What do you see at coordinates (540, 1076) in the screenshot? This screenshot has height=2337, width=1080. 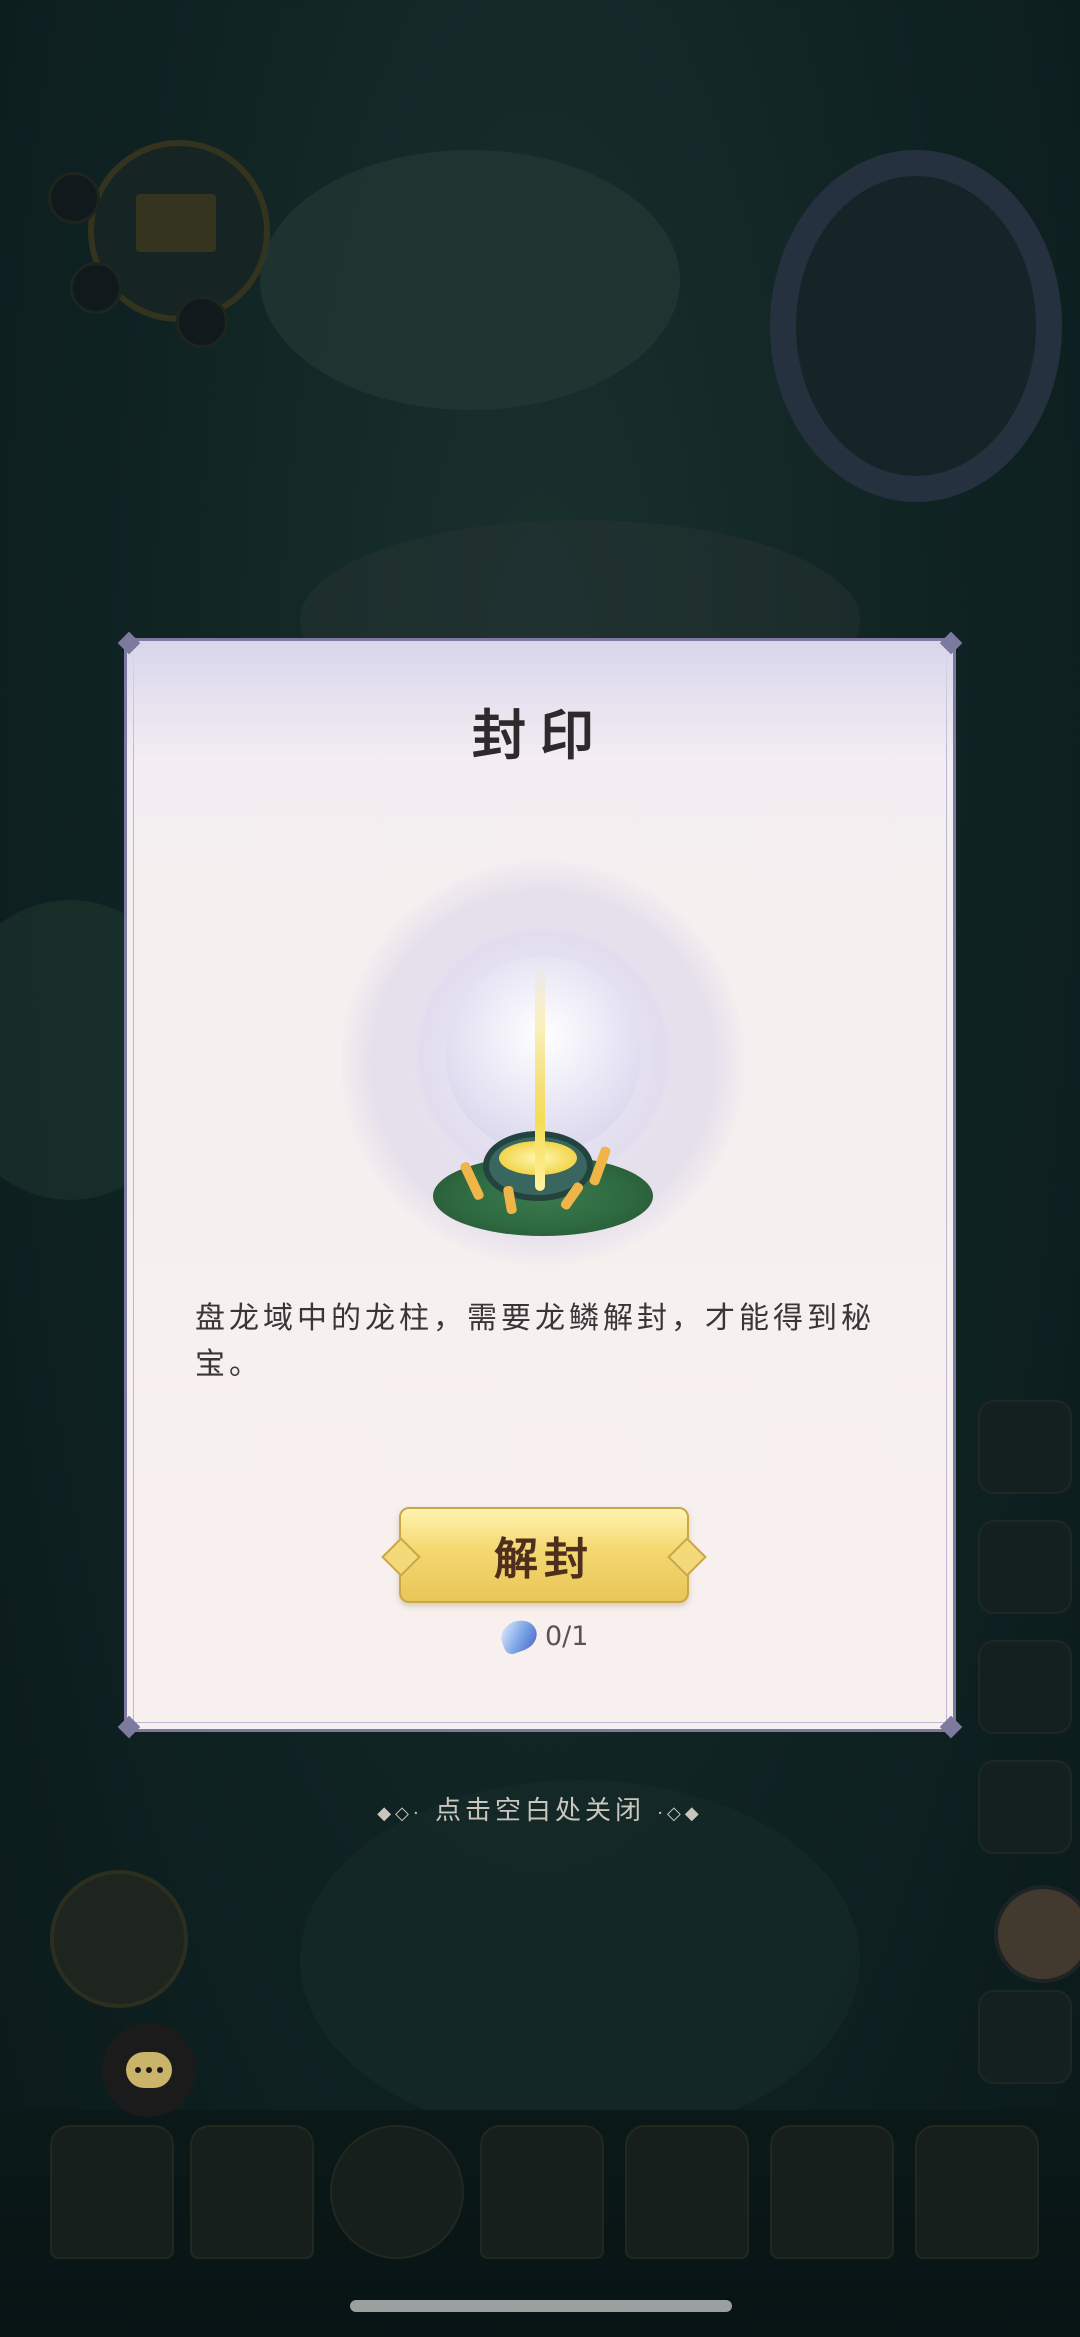 I see `light-beam` at bounding box center [540, 1076].